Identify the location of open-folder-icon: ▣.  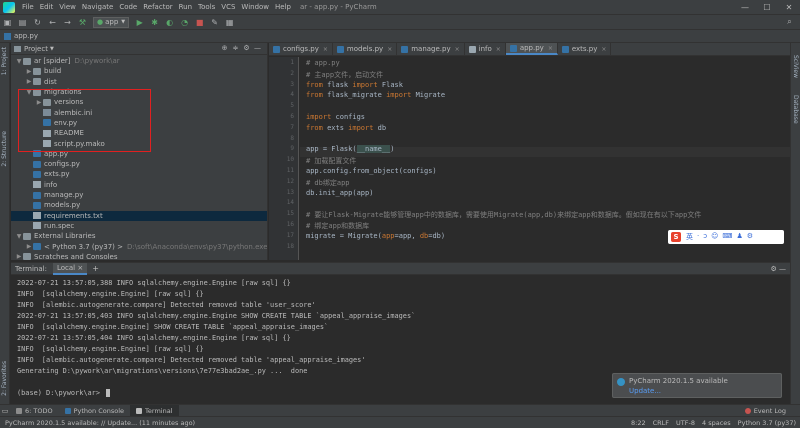
(7, 22).